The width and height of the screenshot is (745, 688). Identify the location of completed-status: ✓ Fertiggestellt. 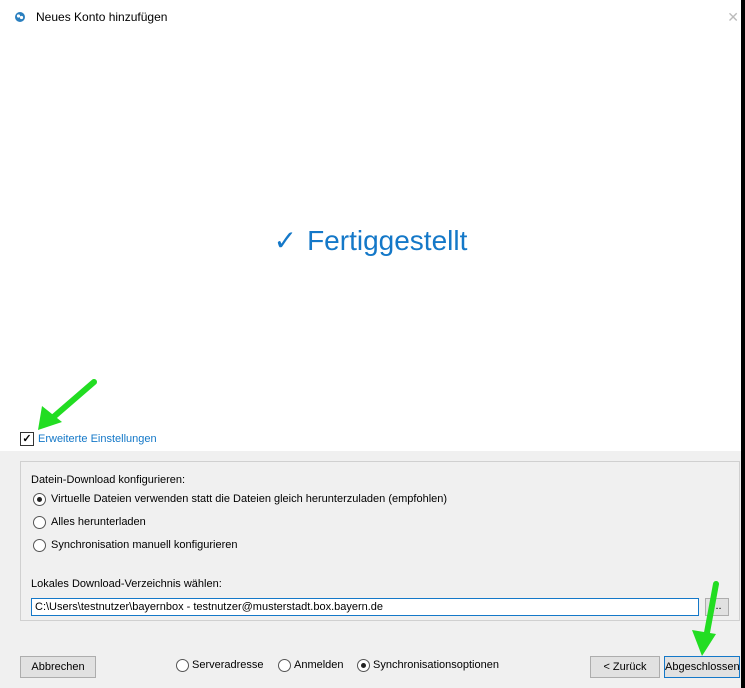
(370, 240).